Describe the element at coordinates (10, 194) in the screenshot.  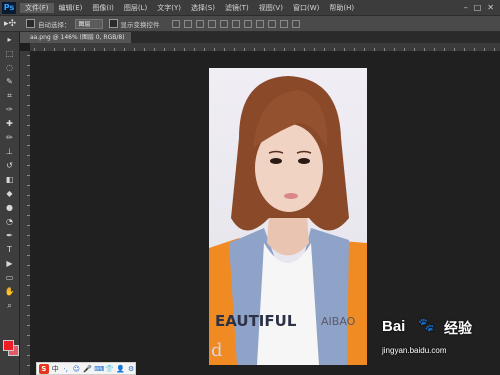
I see `paint-bucket-icon: ◆` at that location.